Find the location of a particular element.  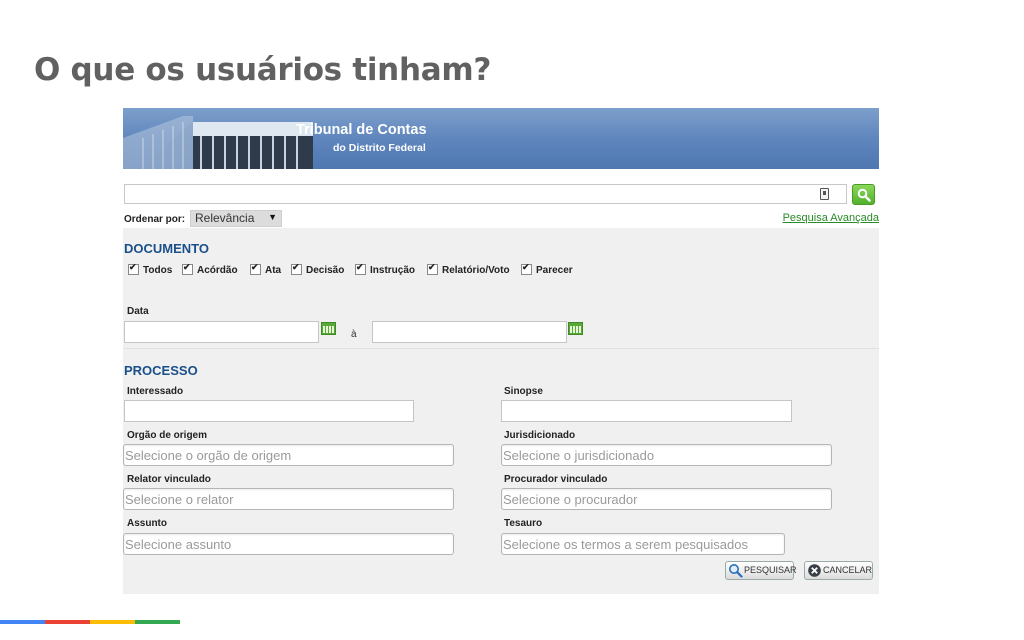

search-button is located at coordinates (863, 194).